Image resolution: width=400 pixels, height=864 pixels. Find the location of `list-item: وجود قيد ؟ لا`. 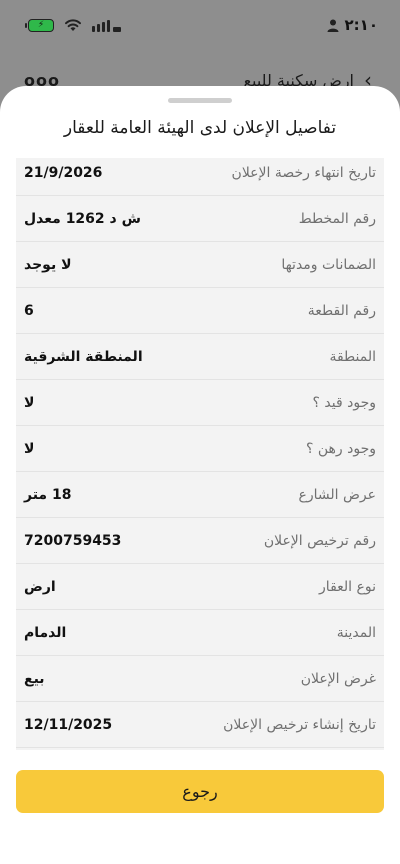

list-item: وجود قيد ؟ لا is located at coordinates (200, 403).